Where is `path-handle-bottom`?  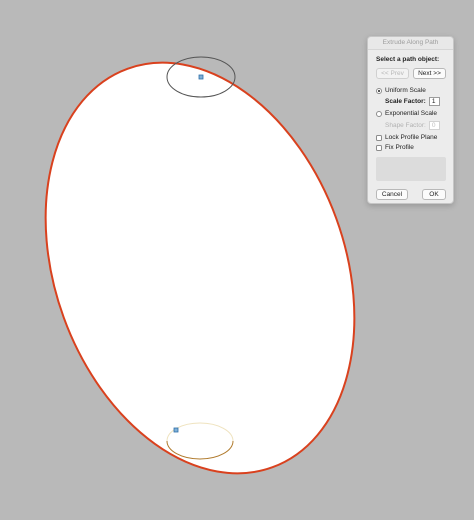 path-handle-bottom is located at coordinates (176, 430).